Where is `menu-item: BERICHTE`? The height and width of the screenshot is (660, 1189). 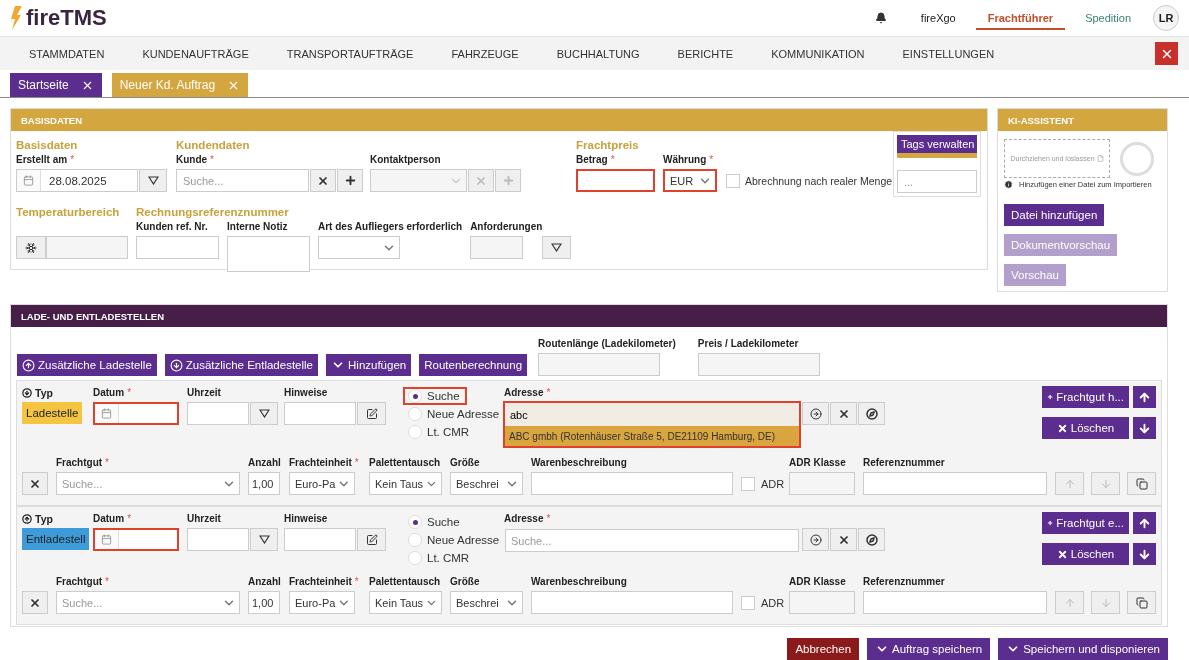 menu-item: BERICHTE is located at coordinates (705, 53).